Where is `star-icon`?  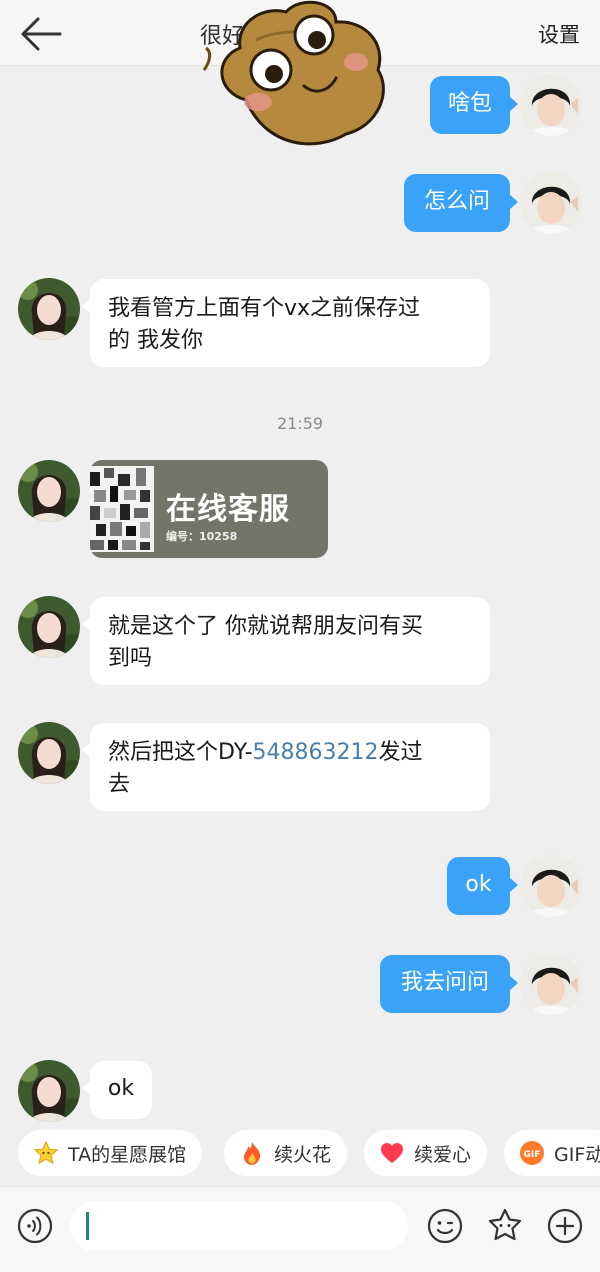
star-icon is located at coordinates (46, 1153).